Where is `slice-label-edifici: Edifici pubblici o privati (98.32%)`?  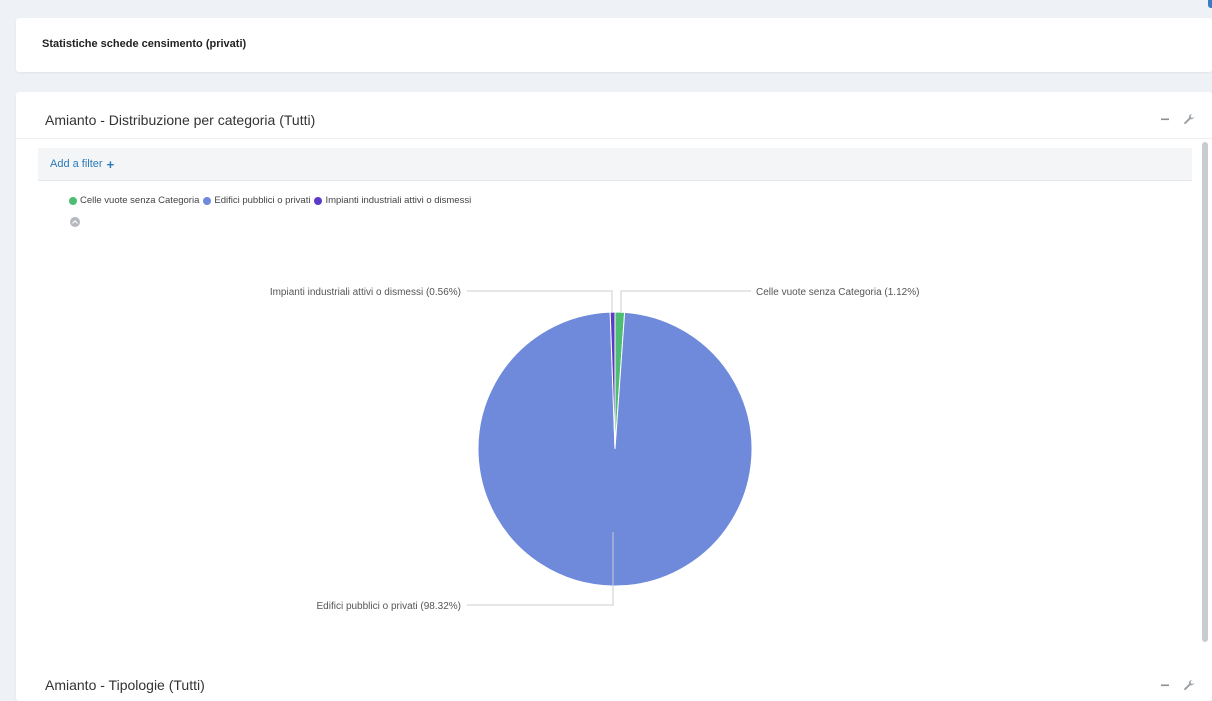 slice-label-edifici: Edifici pubblici o privati (98.32%) is located at coordinates (388, 606).